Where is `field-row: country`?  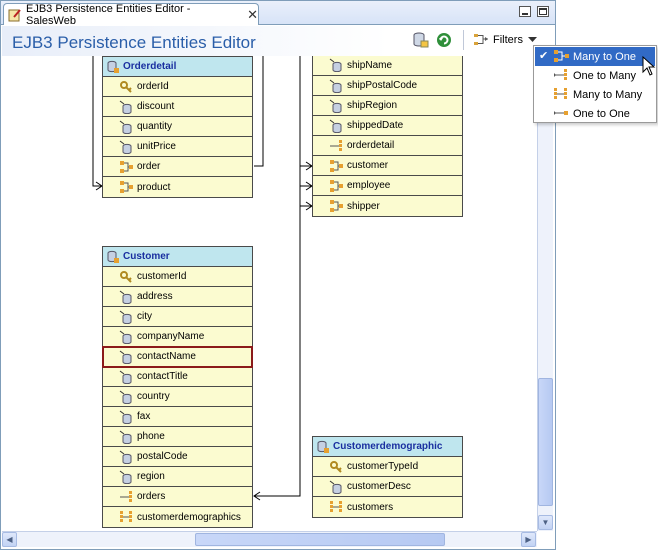
field-row: country is located at coordinates (177, 397).